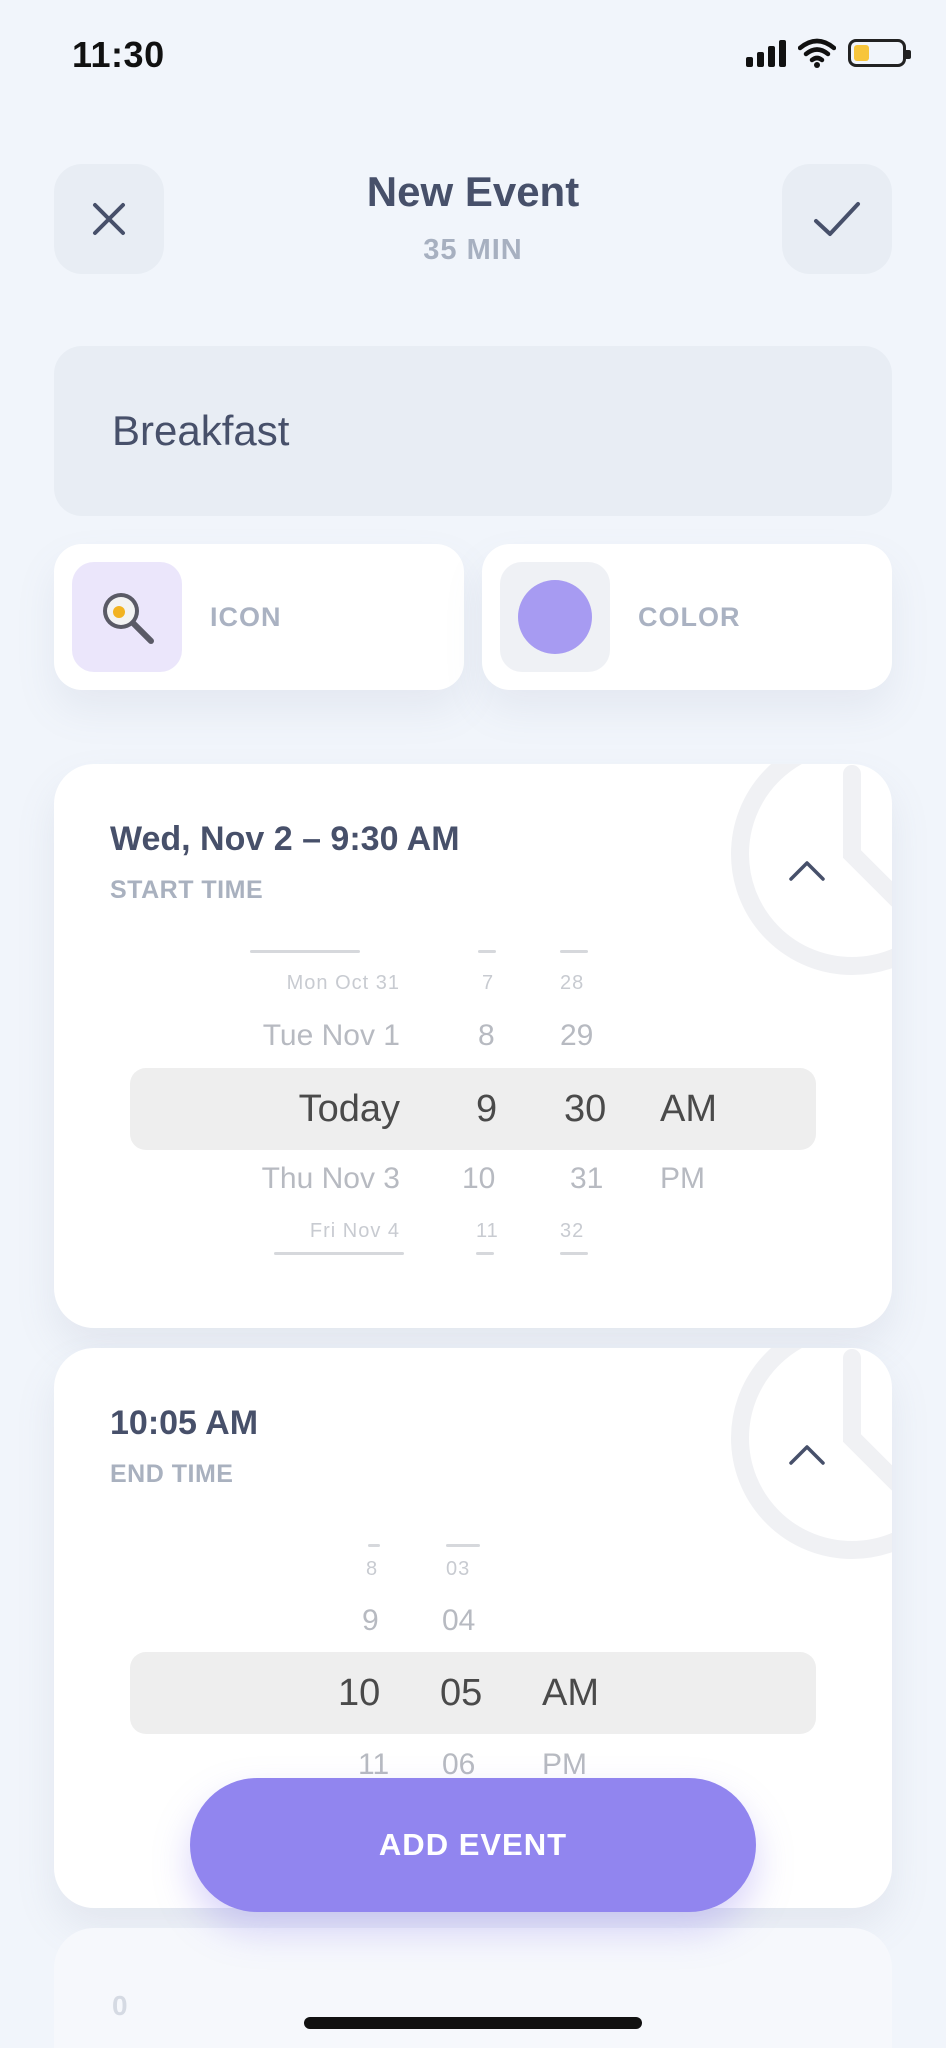  I want to click on color-label: COLOR, so click(689, 616).